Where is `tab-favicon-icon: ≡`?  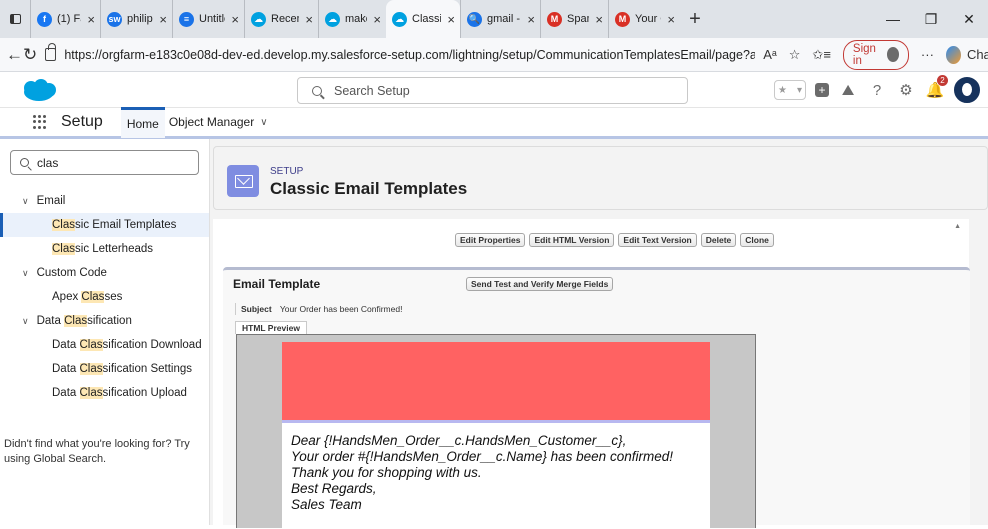 tab-favicon-icon: ≡ is located at coordinates (186, 19).